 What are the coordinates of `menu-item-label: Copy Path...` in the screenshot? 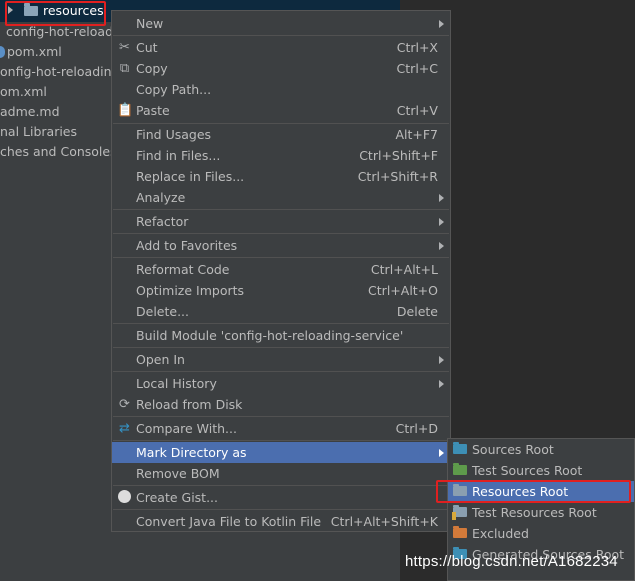 It's located at (174, 89).